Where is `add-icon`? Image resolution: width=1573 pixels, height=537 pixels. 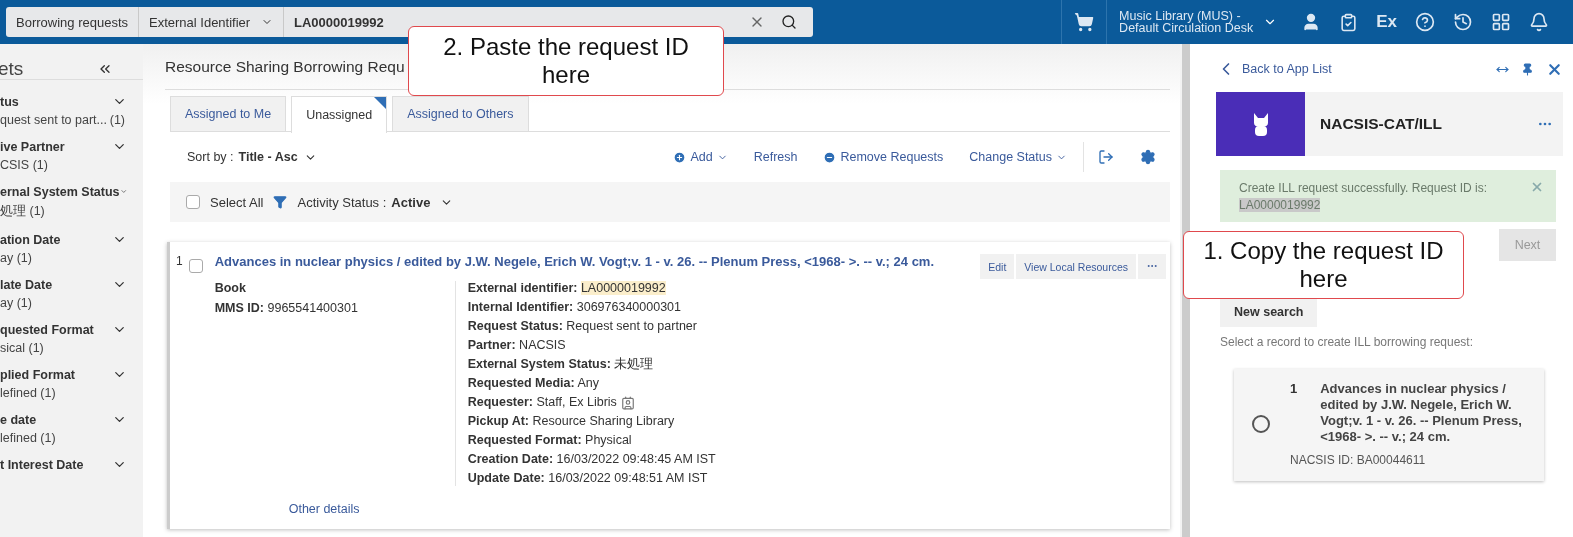
add-icon is located at coordinates (680, 157).